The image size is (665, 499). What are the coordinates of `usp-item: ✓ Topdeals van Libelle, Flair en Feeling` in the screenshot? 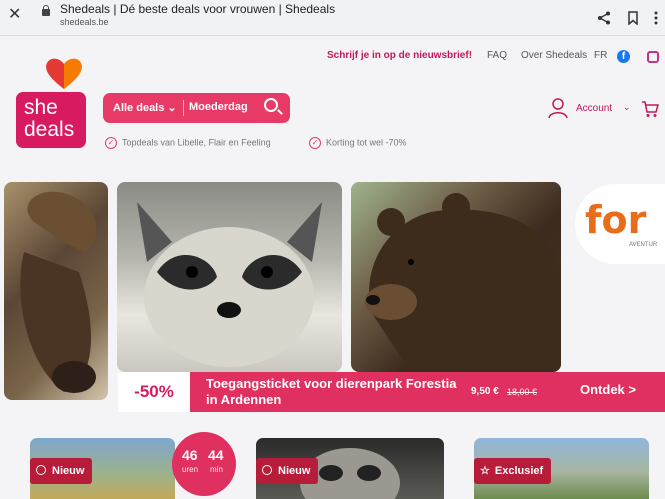 It's located at (188, 143).